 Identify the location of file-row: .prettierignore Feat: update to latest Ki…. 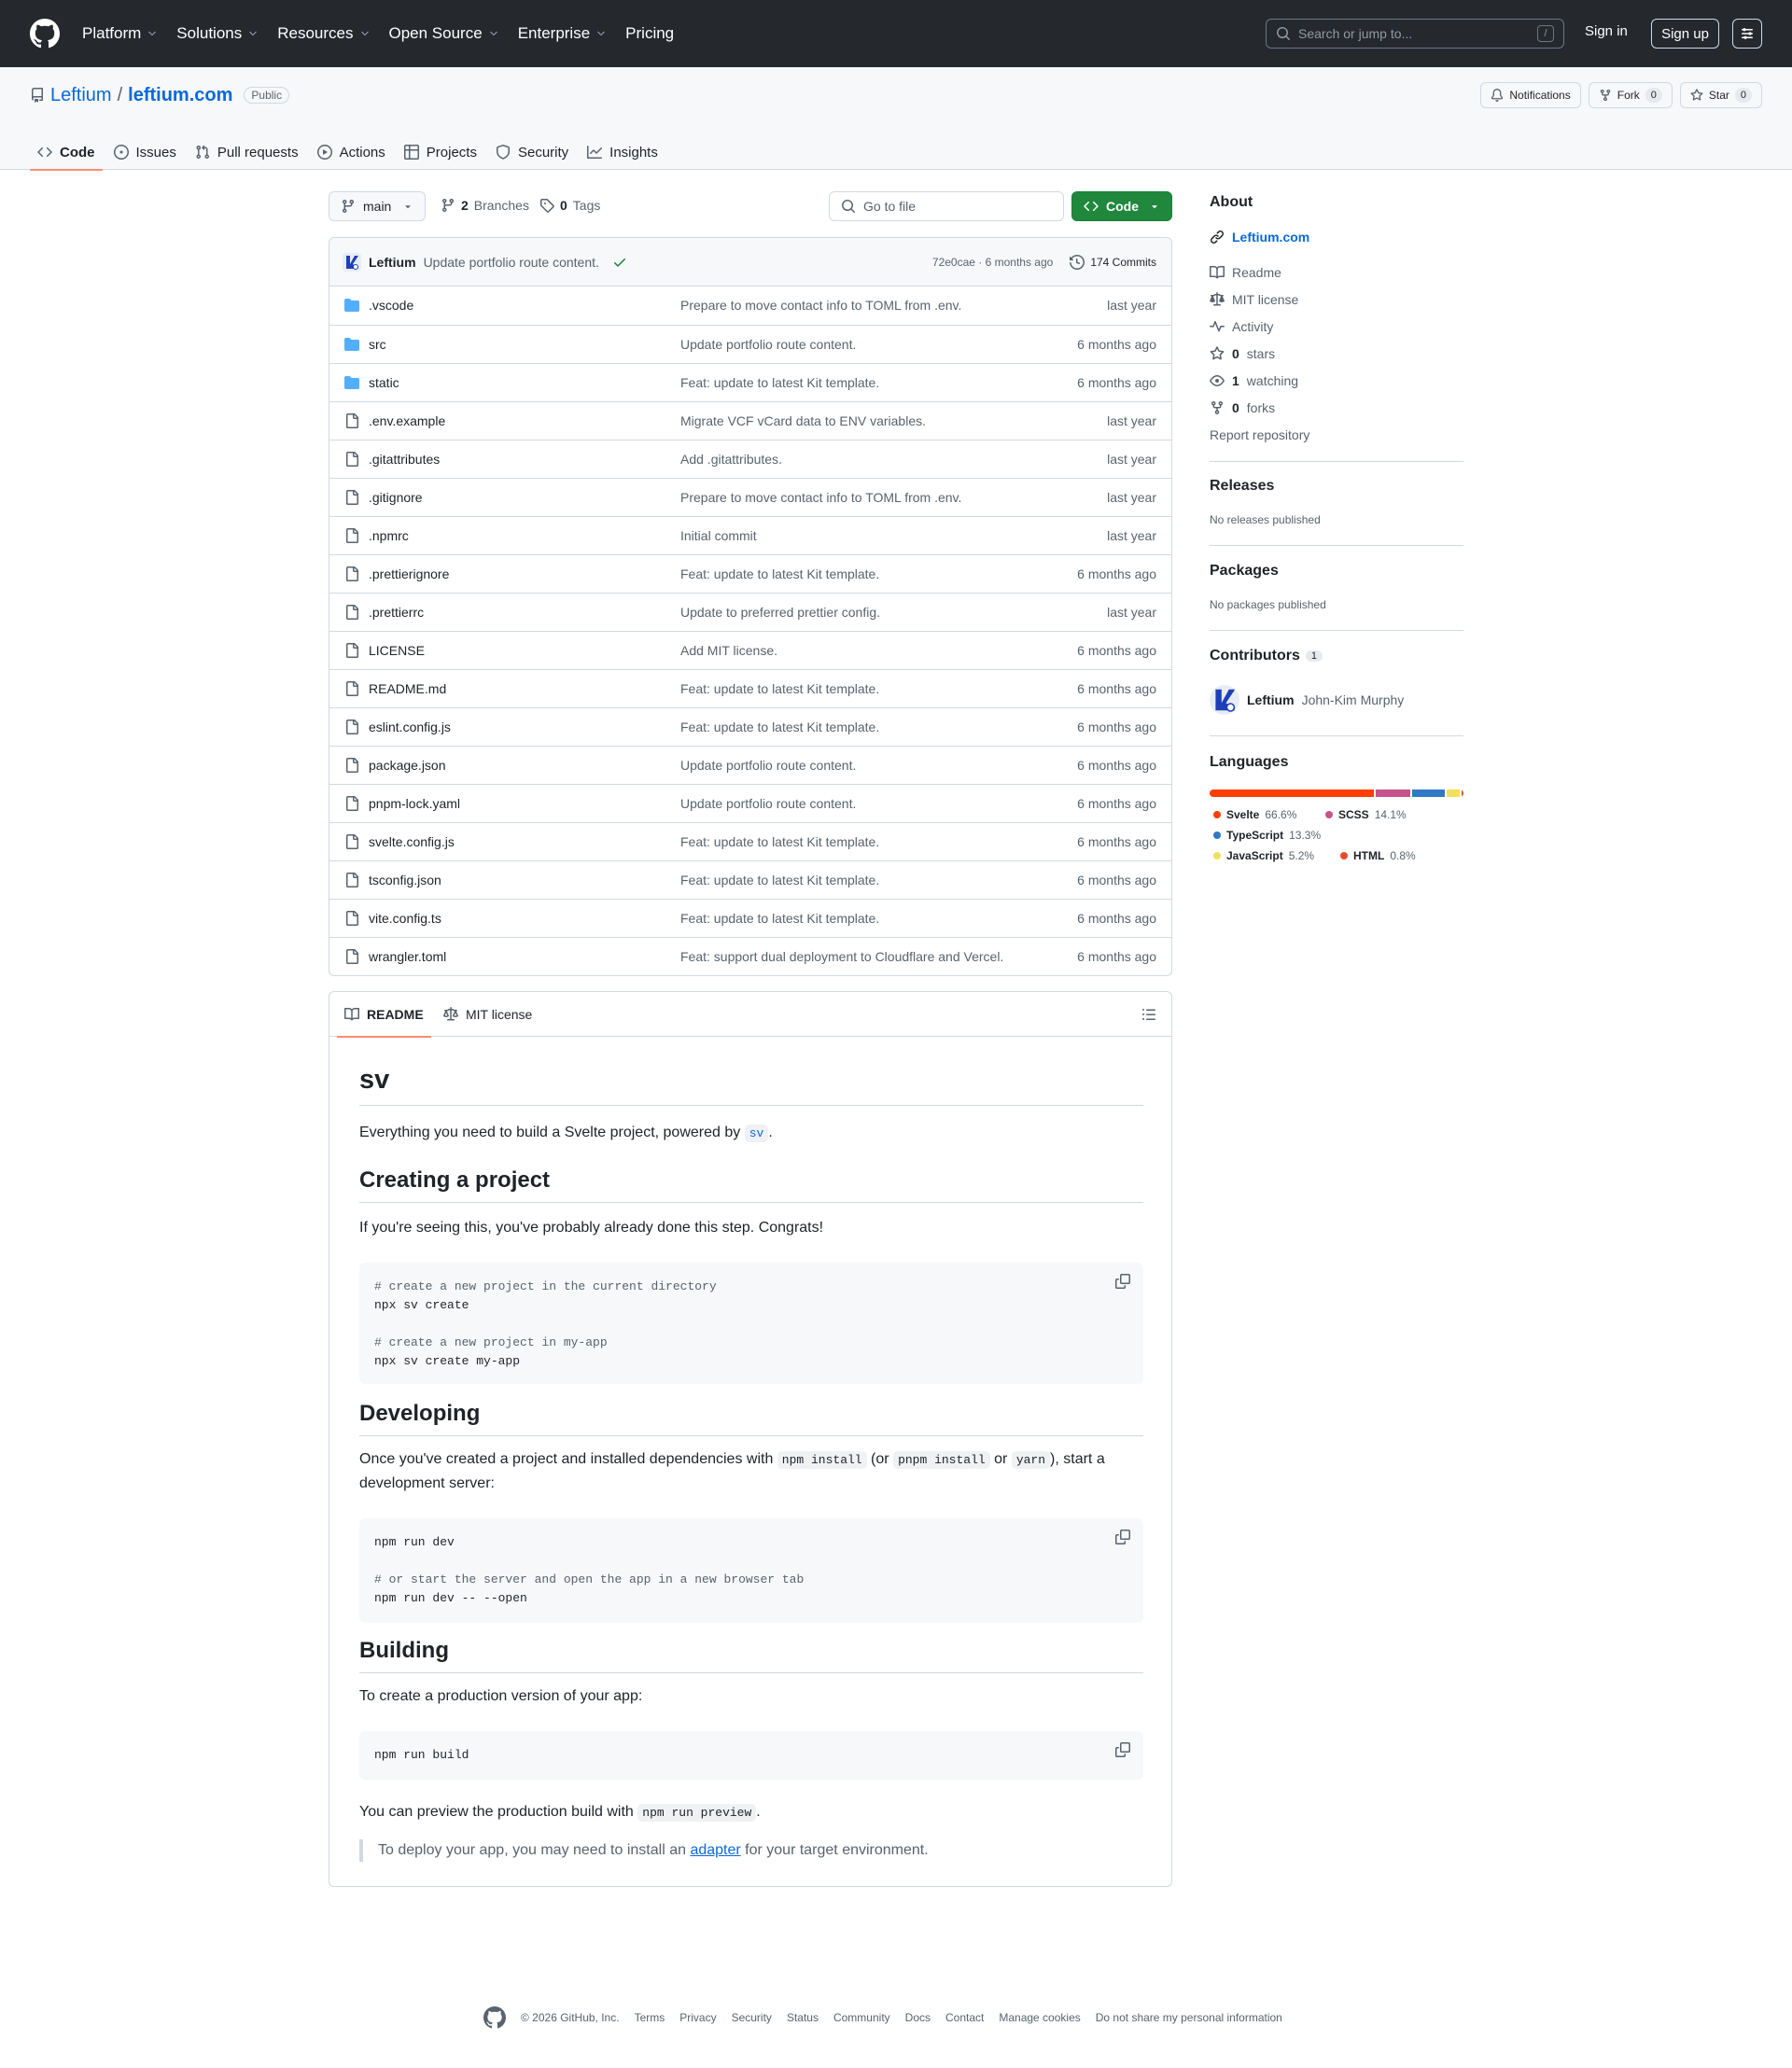
(750, 573).